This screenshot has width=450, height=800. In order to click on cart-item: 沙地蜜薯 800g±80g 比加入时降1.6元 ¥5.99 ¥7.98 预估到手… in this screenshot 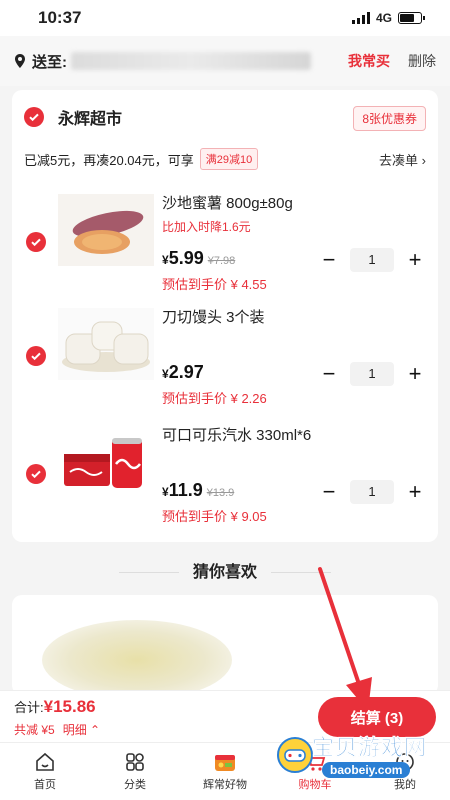, I will do `click(225, 248)`.